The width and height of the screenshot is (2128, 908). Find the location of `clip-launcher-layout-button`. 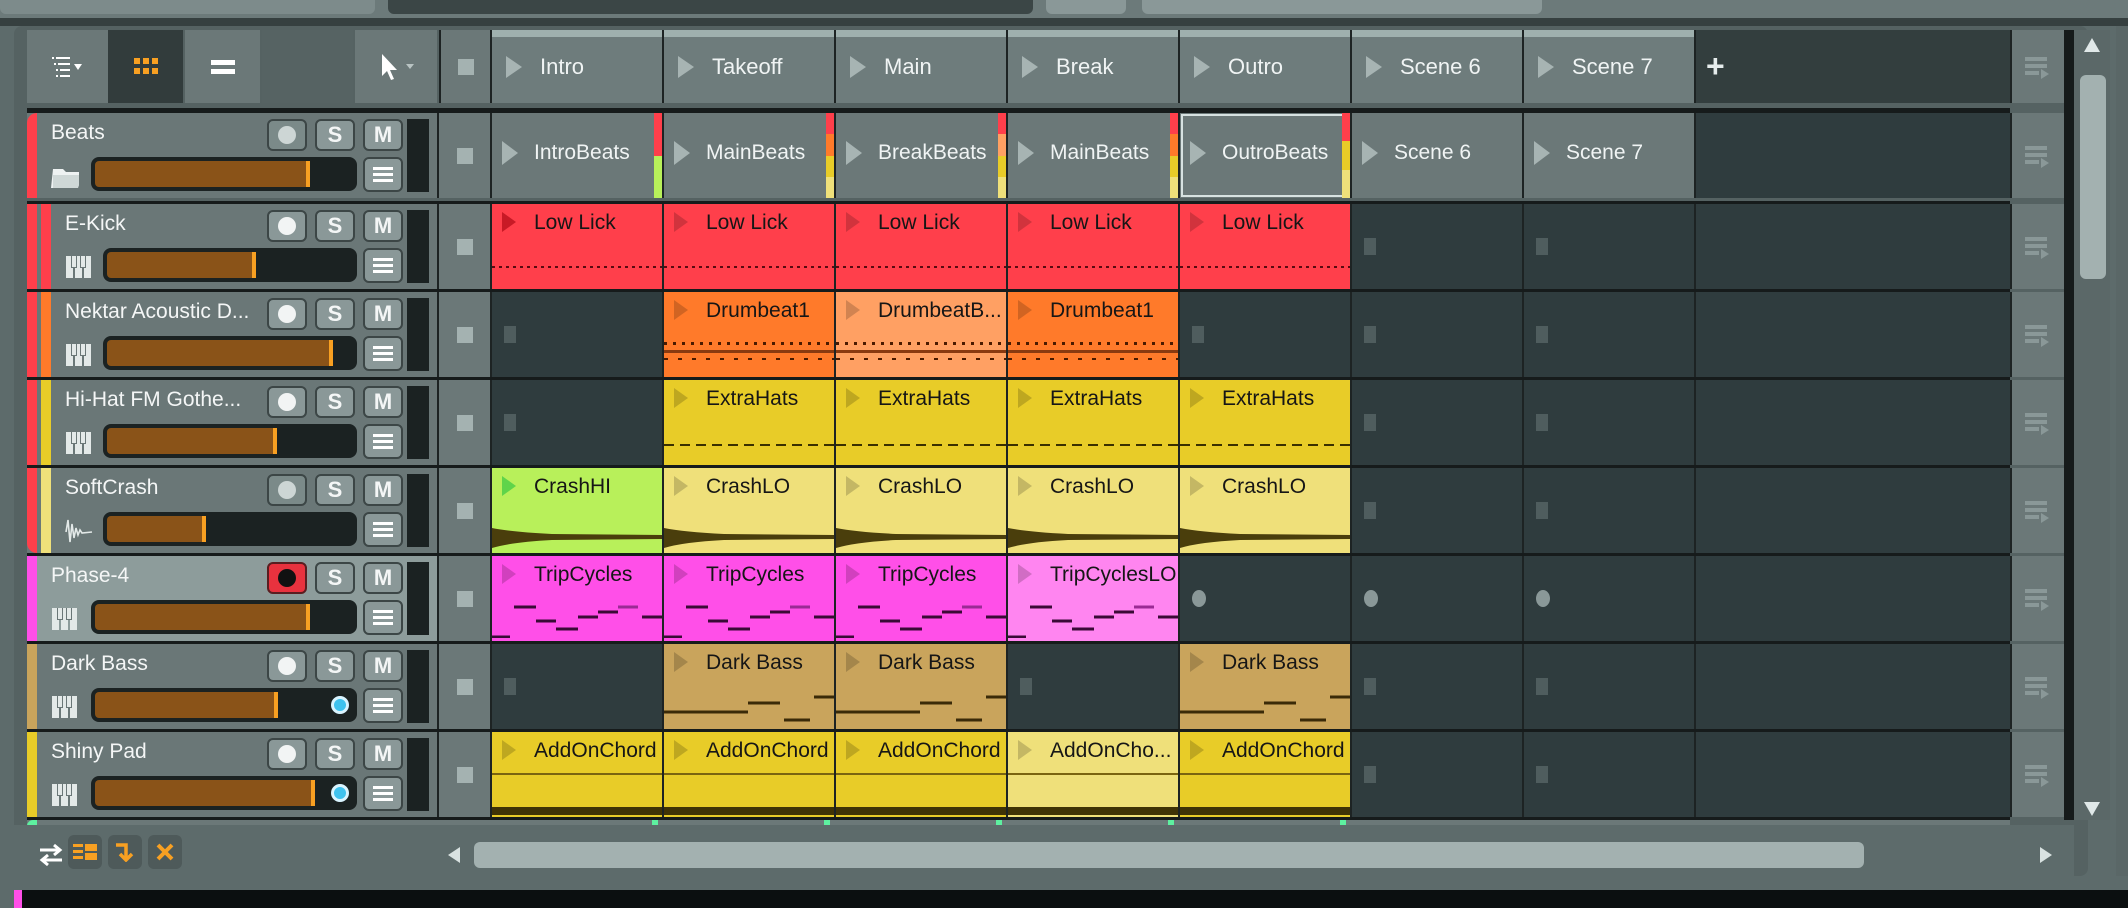

clip-launcher-layout-button is located at coordinates (85, 852).